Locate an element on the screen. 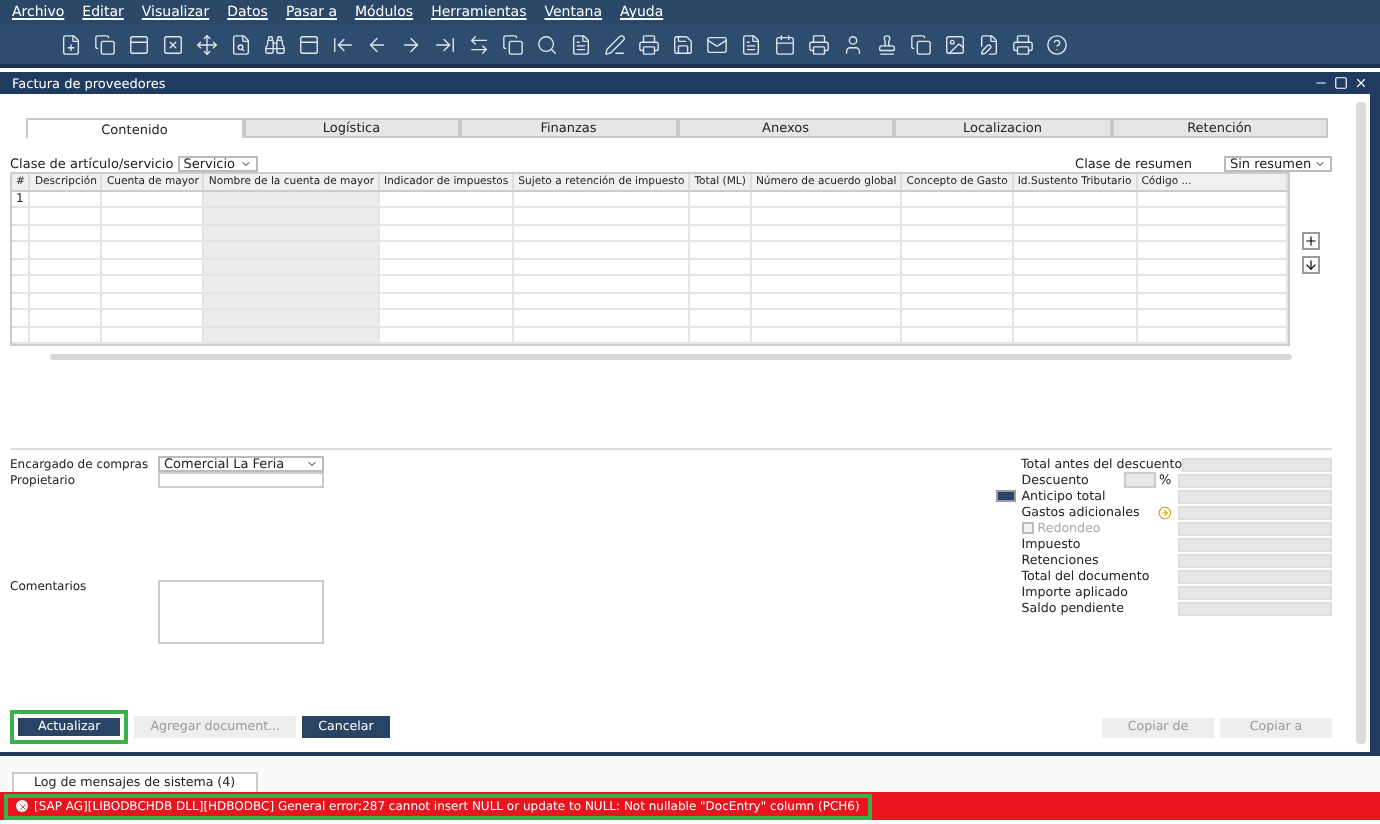 This screenshot has width=1380, height=824. horizontal-scrollbar is located at coordinates (671, 357).